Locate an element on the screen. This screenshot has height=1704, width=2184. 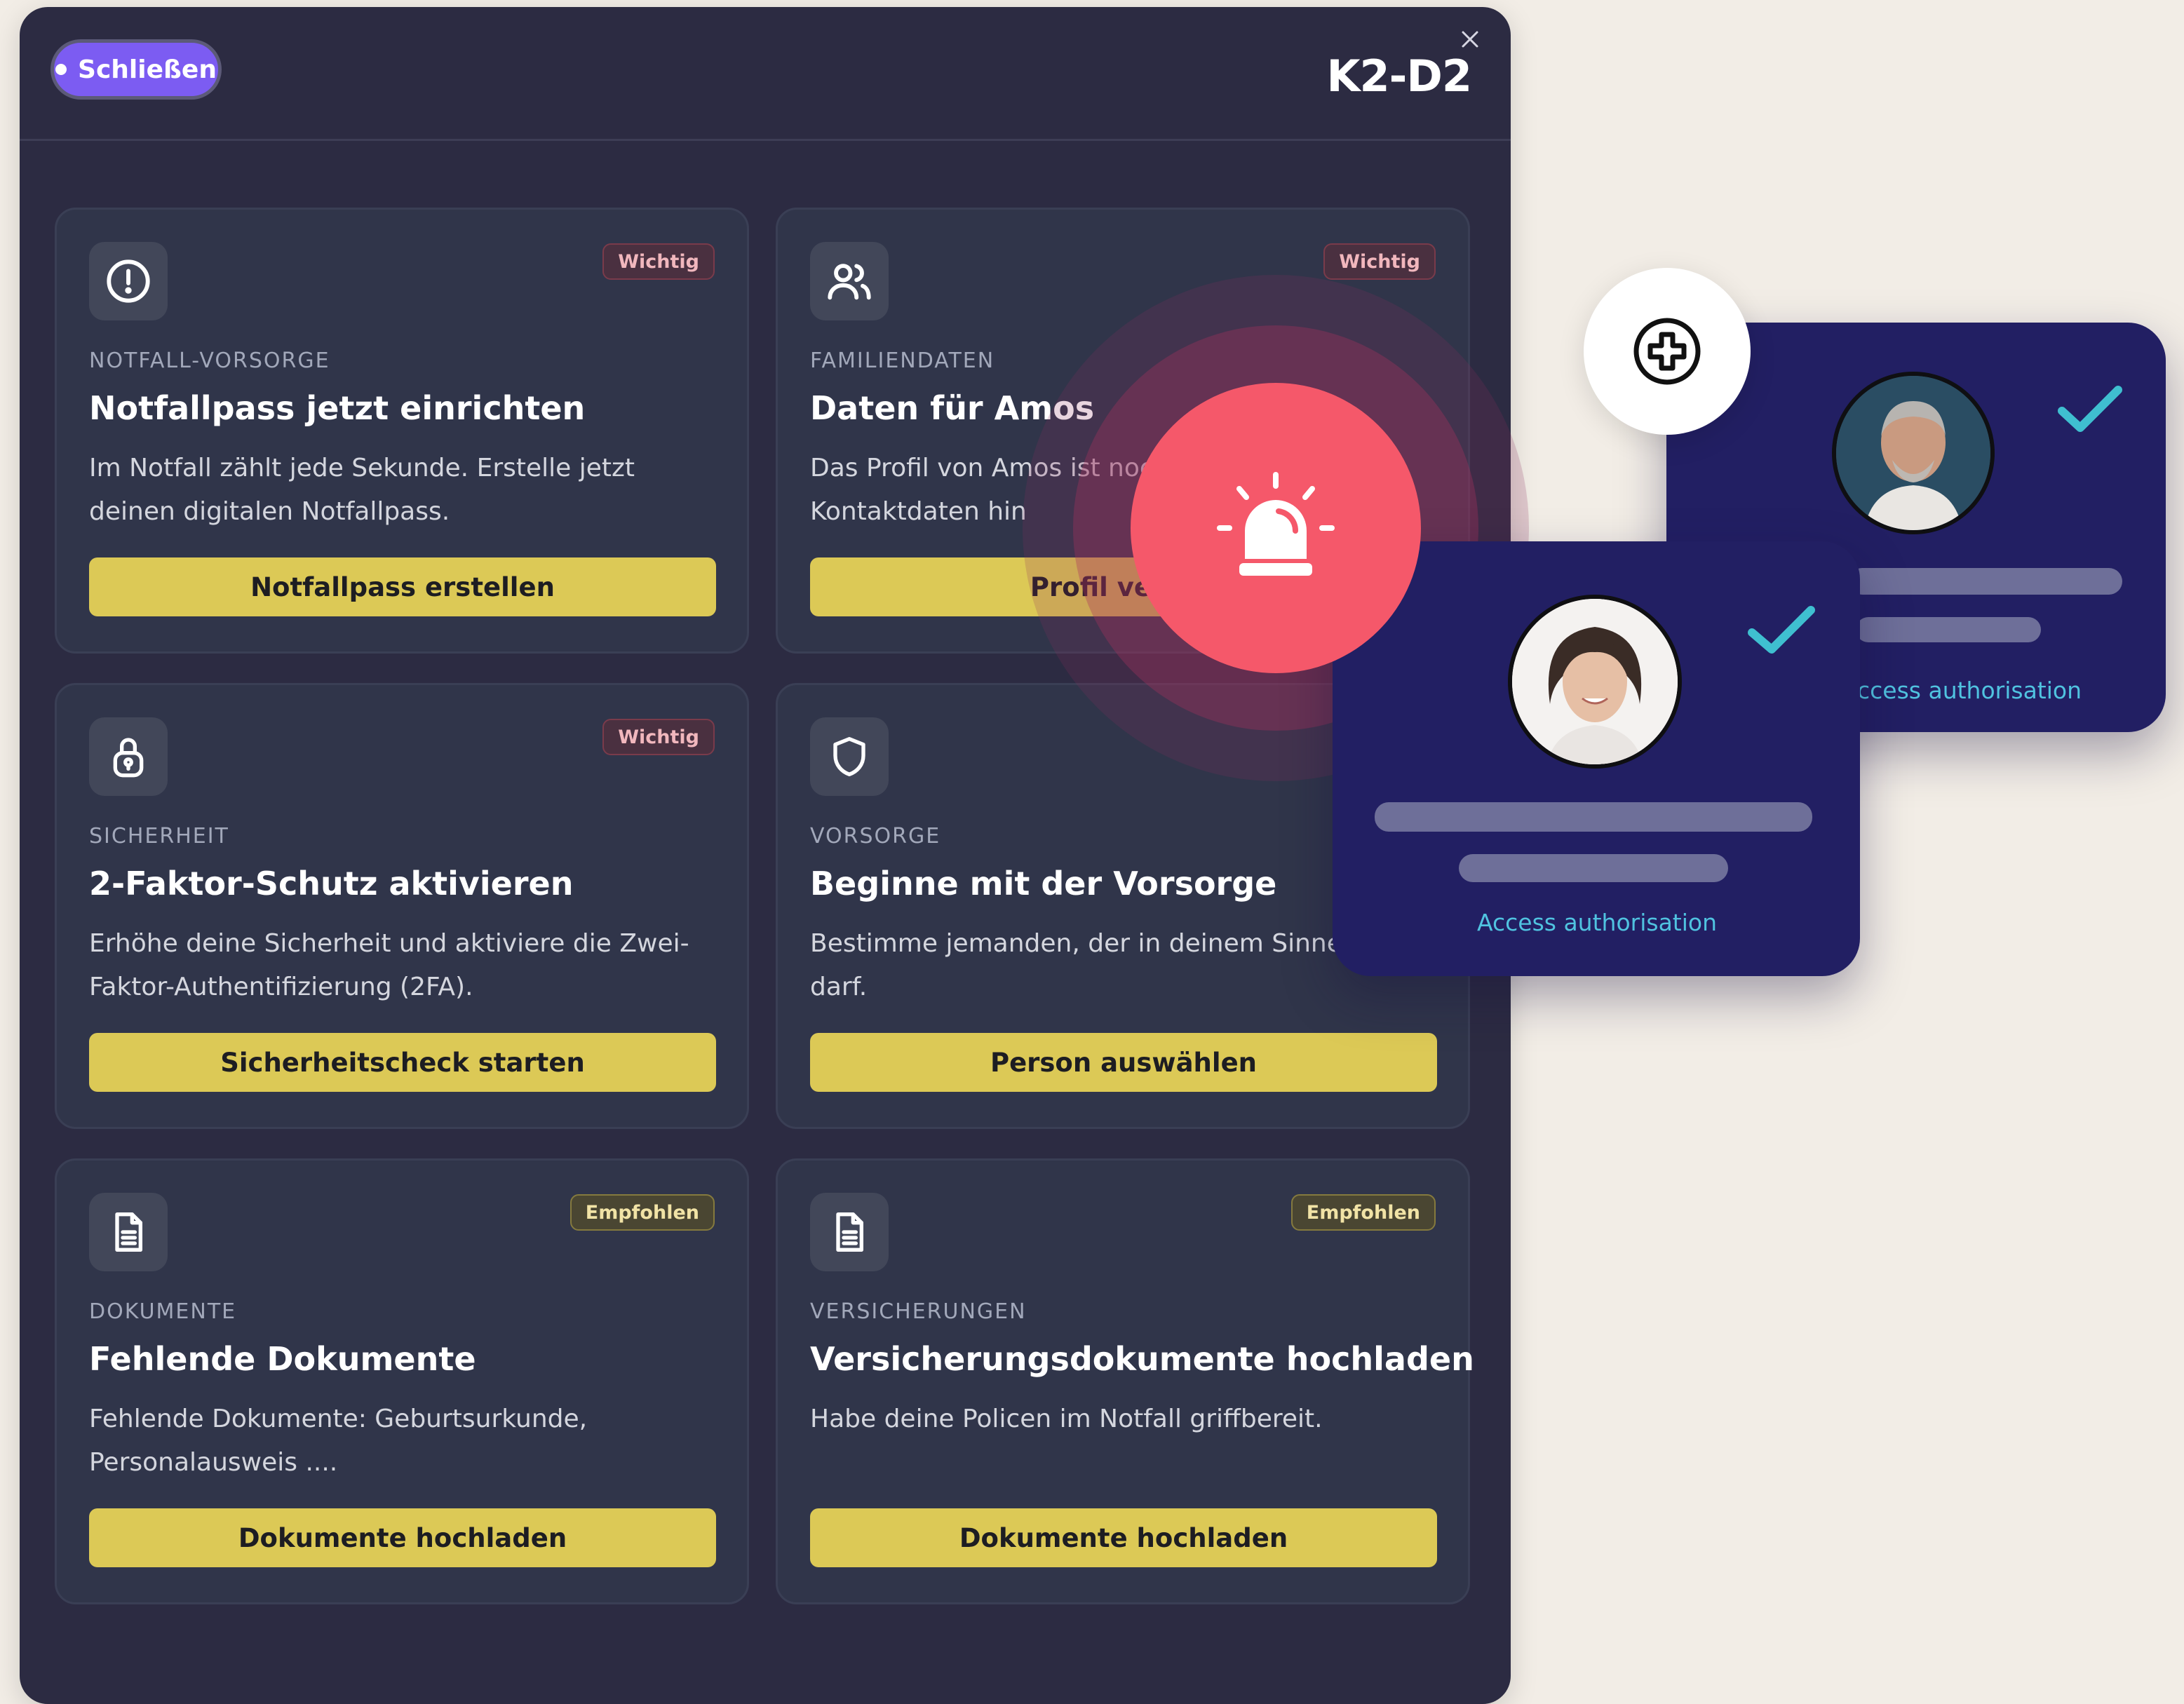
card-title: 2-Faktor-Schutz aktivieren is located at coordinates (331, 884).